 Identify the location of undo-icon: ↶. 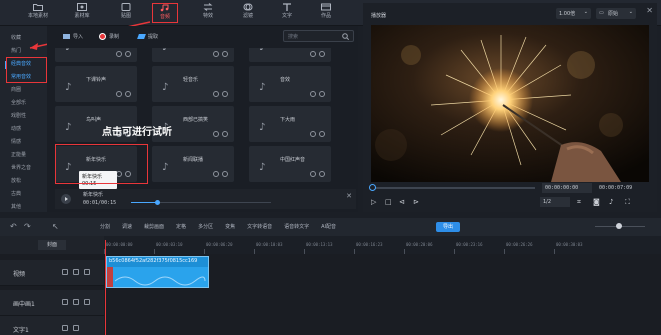
(13, 226).